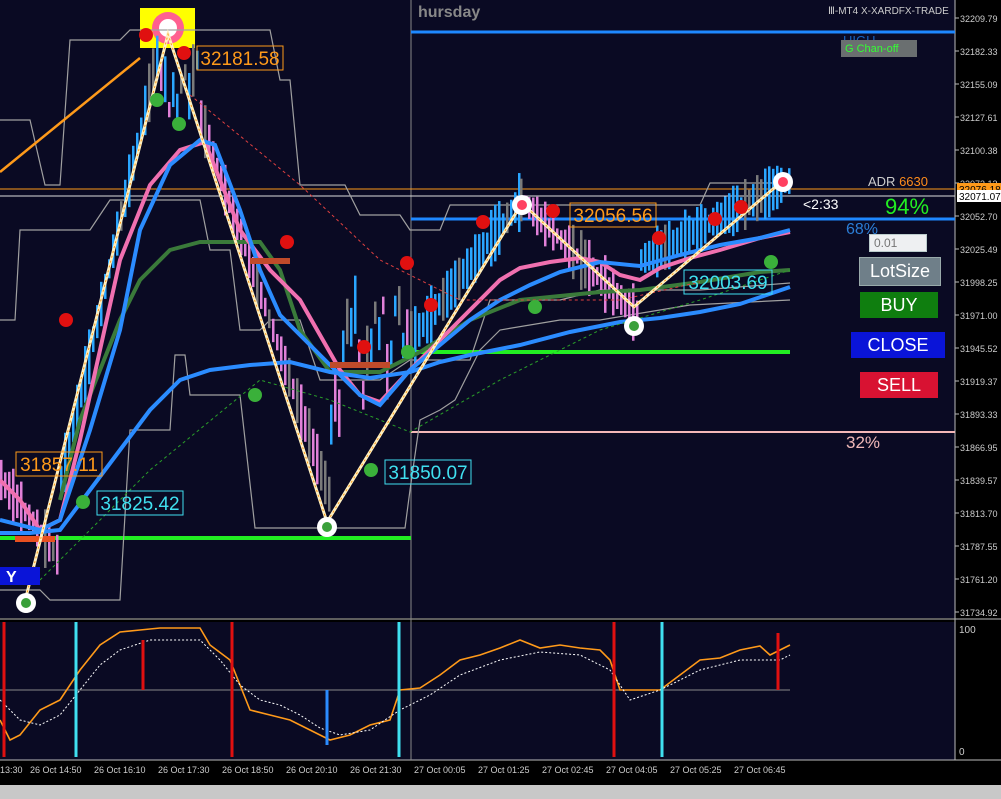  Describe the element at coordinates (979, 85) in the screenshot. I see `price-tick-label: 32155.09` at that location.